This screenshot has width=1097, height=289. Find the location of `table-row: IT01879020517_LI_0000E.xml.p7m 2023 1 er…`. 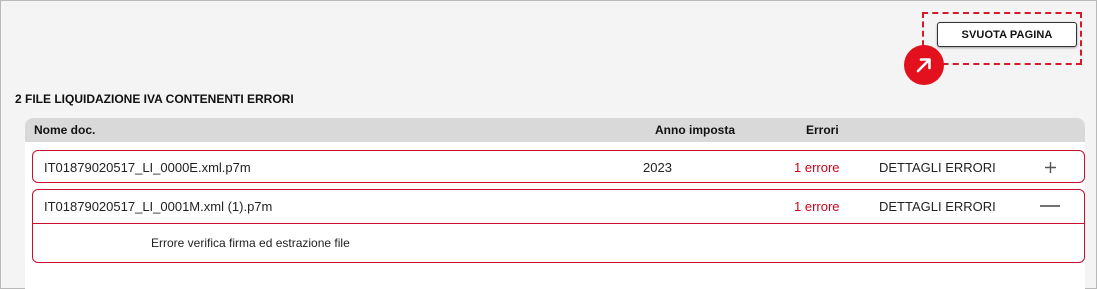

table-row: IT01879020517_LI_0000E.xml.p7m 2023 1 er… is located at coordinates (558, 166).